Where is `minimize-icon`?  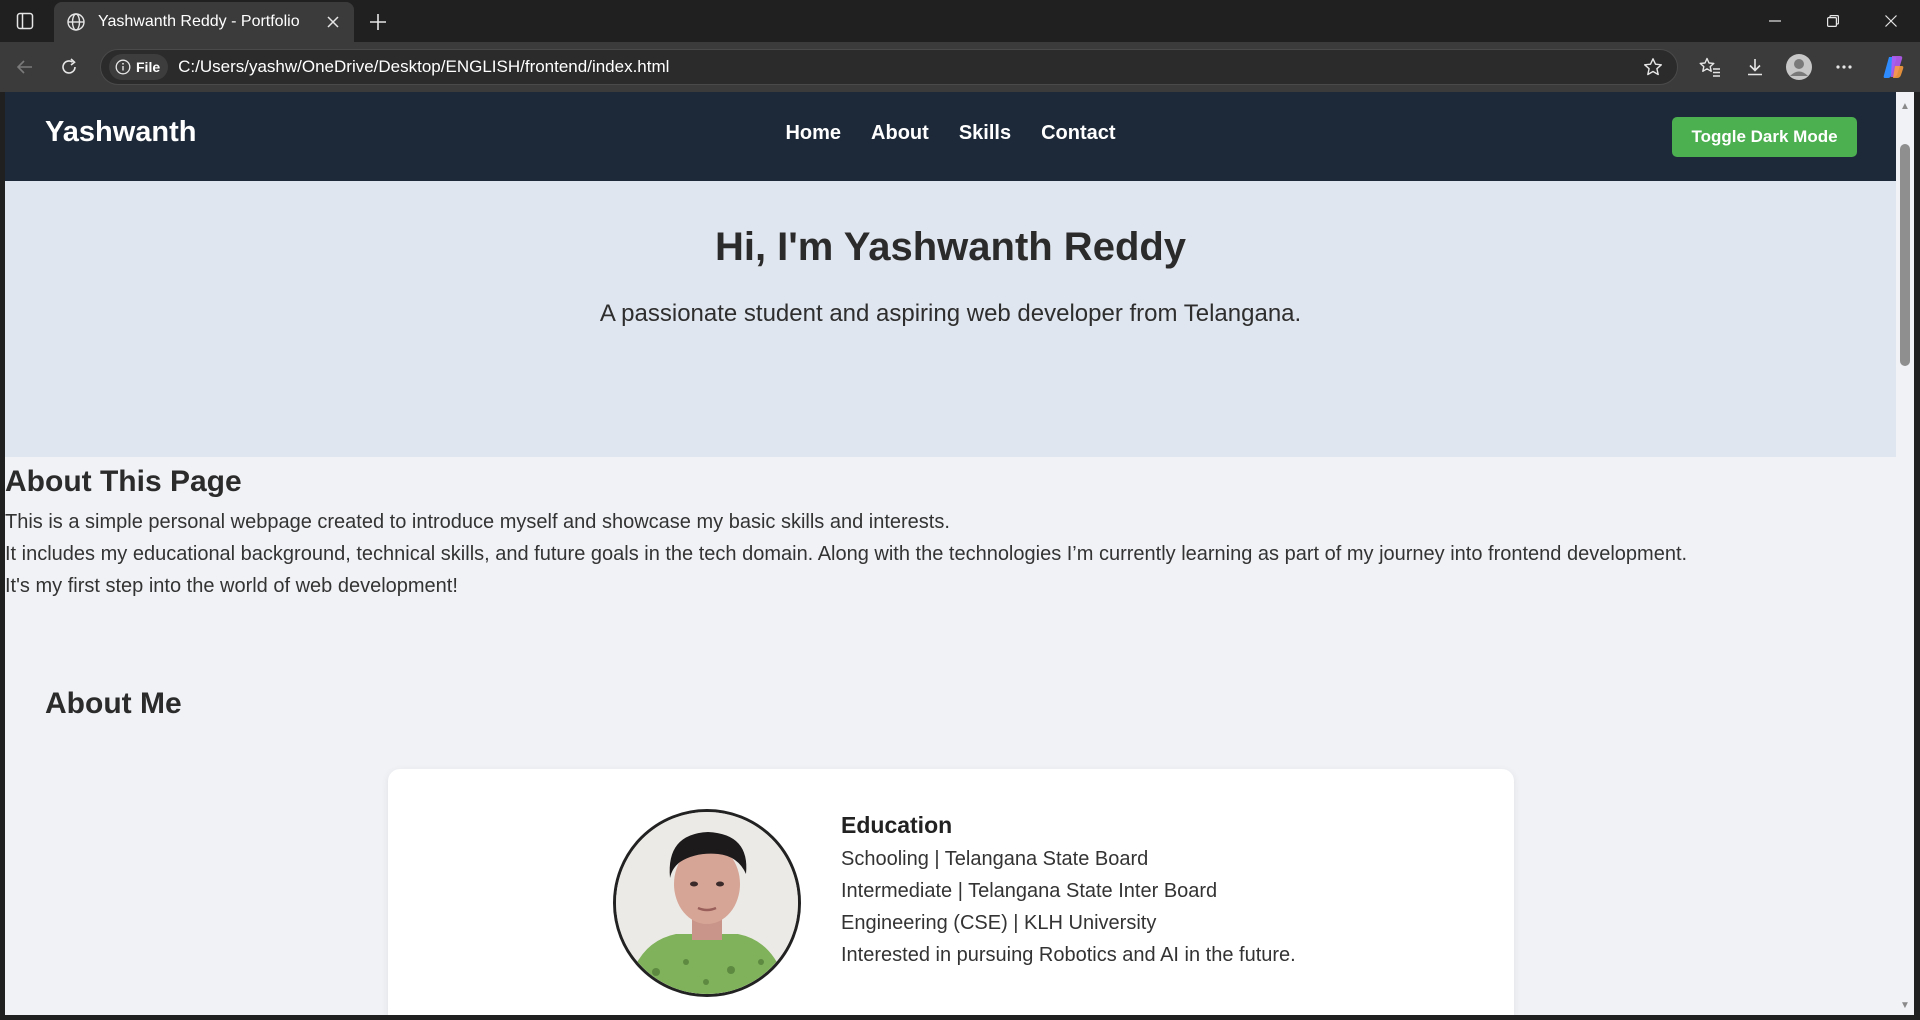
minimize-icon is located at coordinates (1775, 21).